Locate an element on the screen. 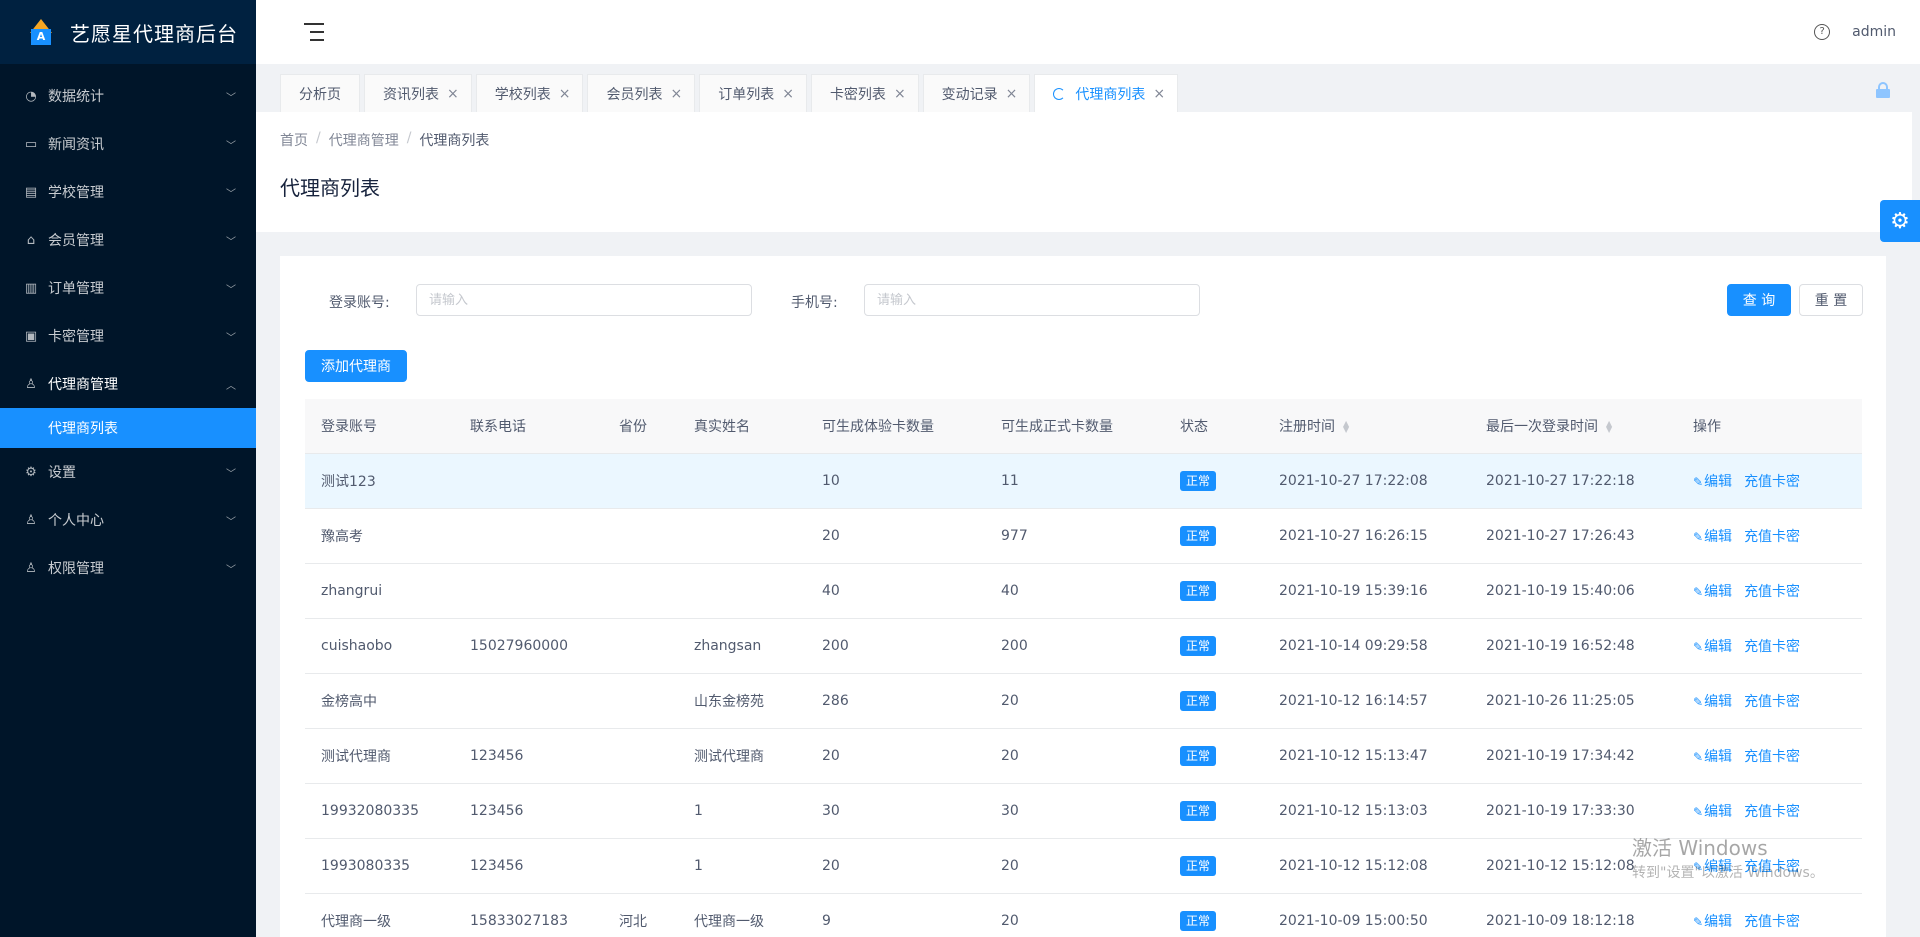 The image size is (1920, 937). phone-input is located at coordinates (1032, 300).